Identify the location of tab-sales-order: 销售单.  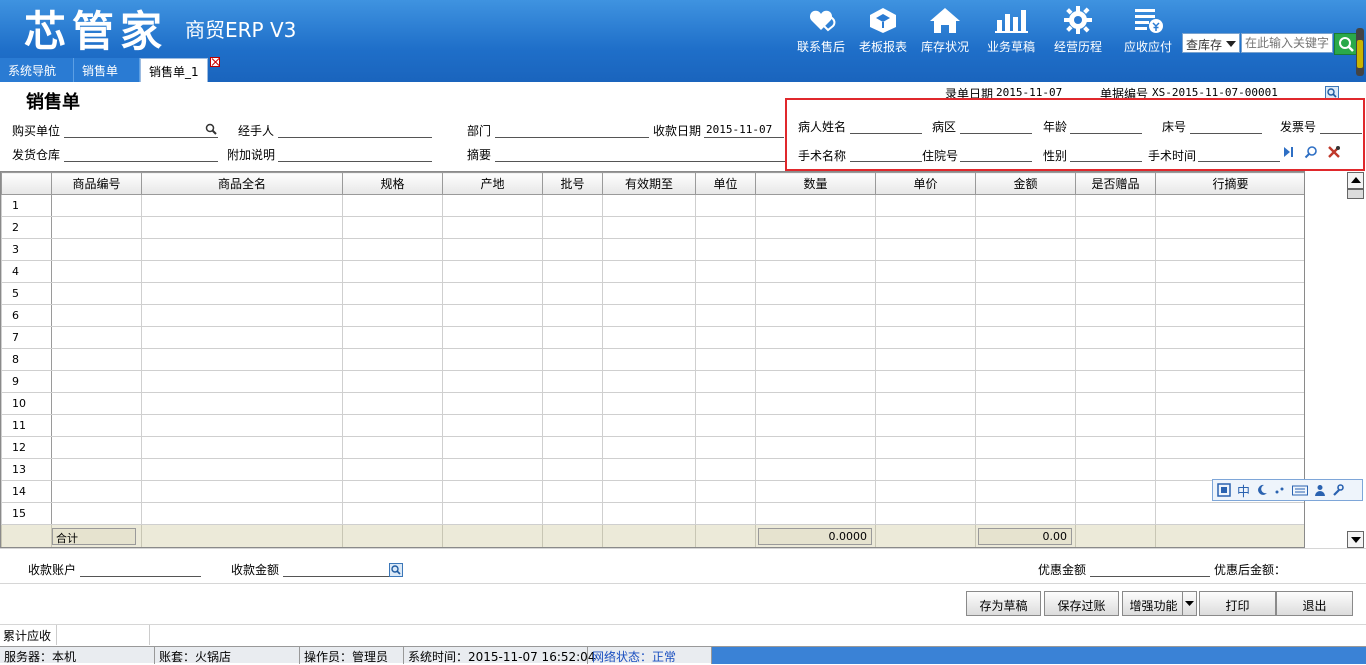
(107, 70).